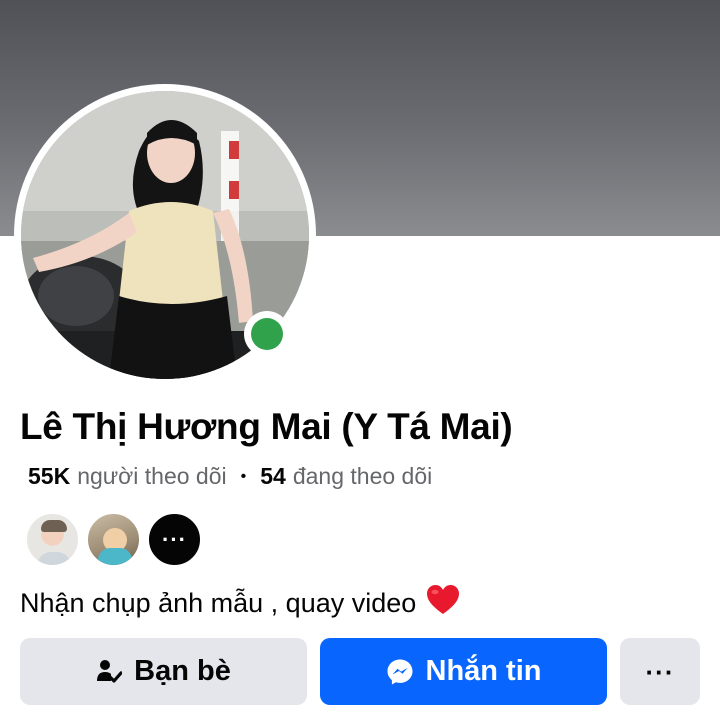  Describe the element at coordinates (182, 671) in the screenshot. I see `friends-button-label: Bạn bè` at that location.